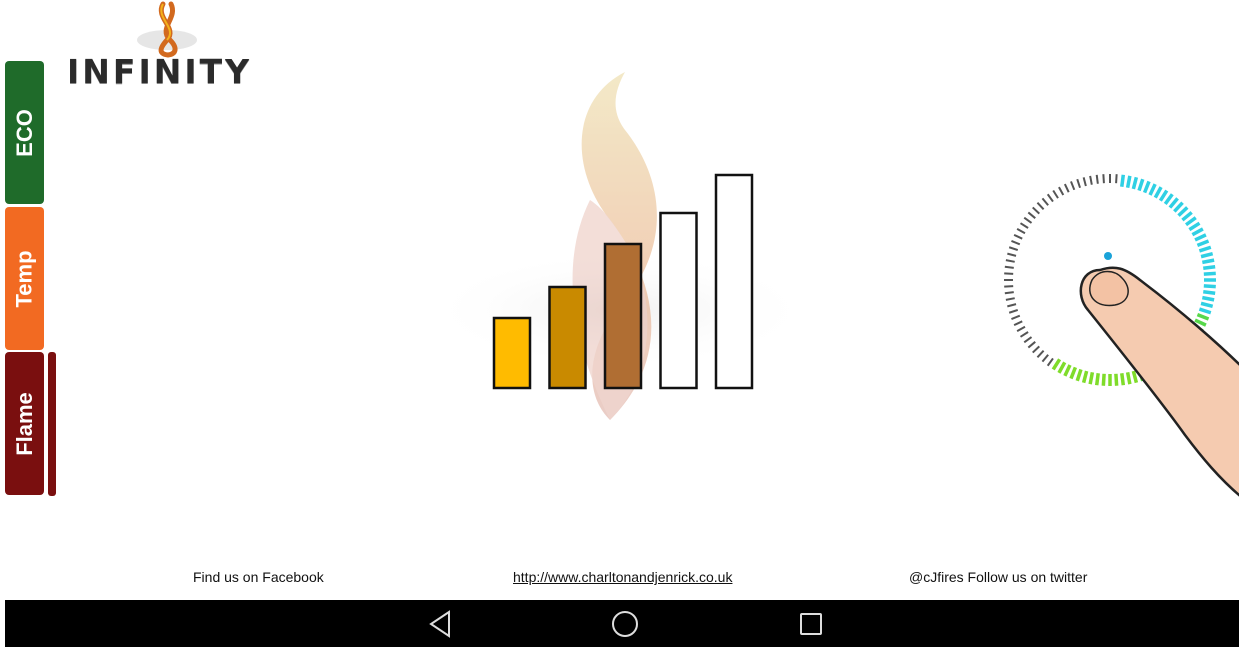 The height and width of the screenshot is (647, 1239). I want to click on recents-square-icon, so click(811, 624).